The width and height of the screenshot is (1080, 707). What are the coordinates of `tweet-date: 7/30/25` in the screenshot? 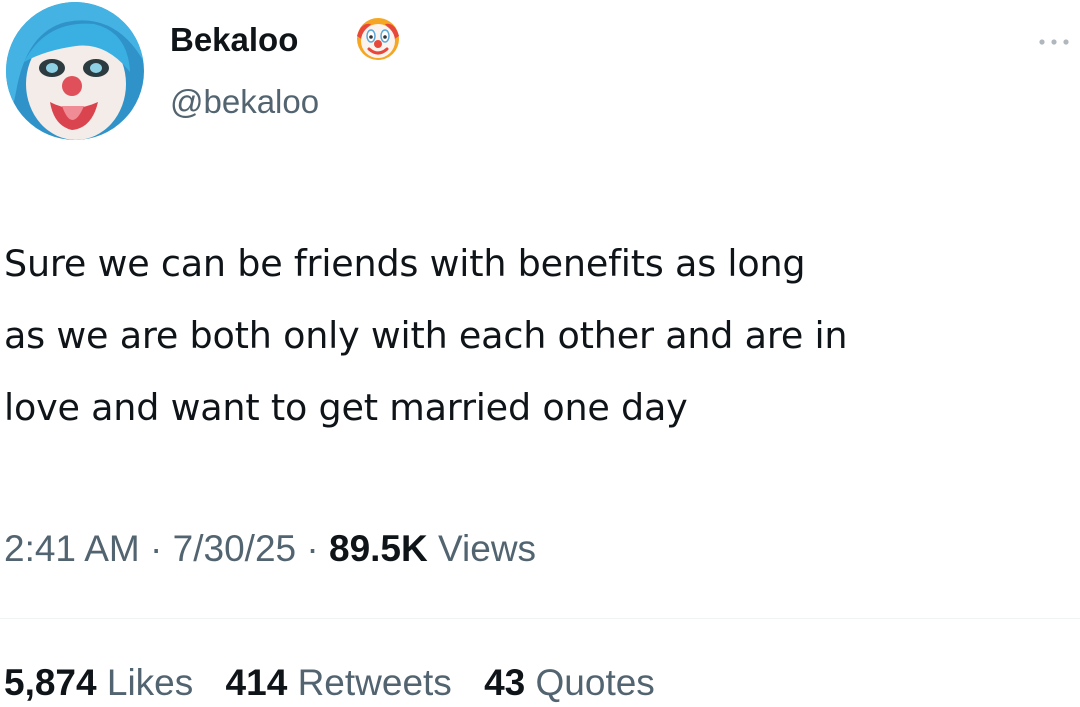 It's located at (234, 548).